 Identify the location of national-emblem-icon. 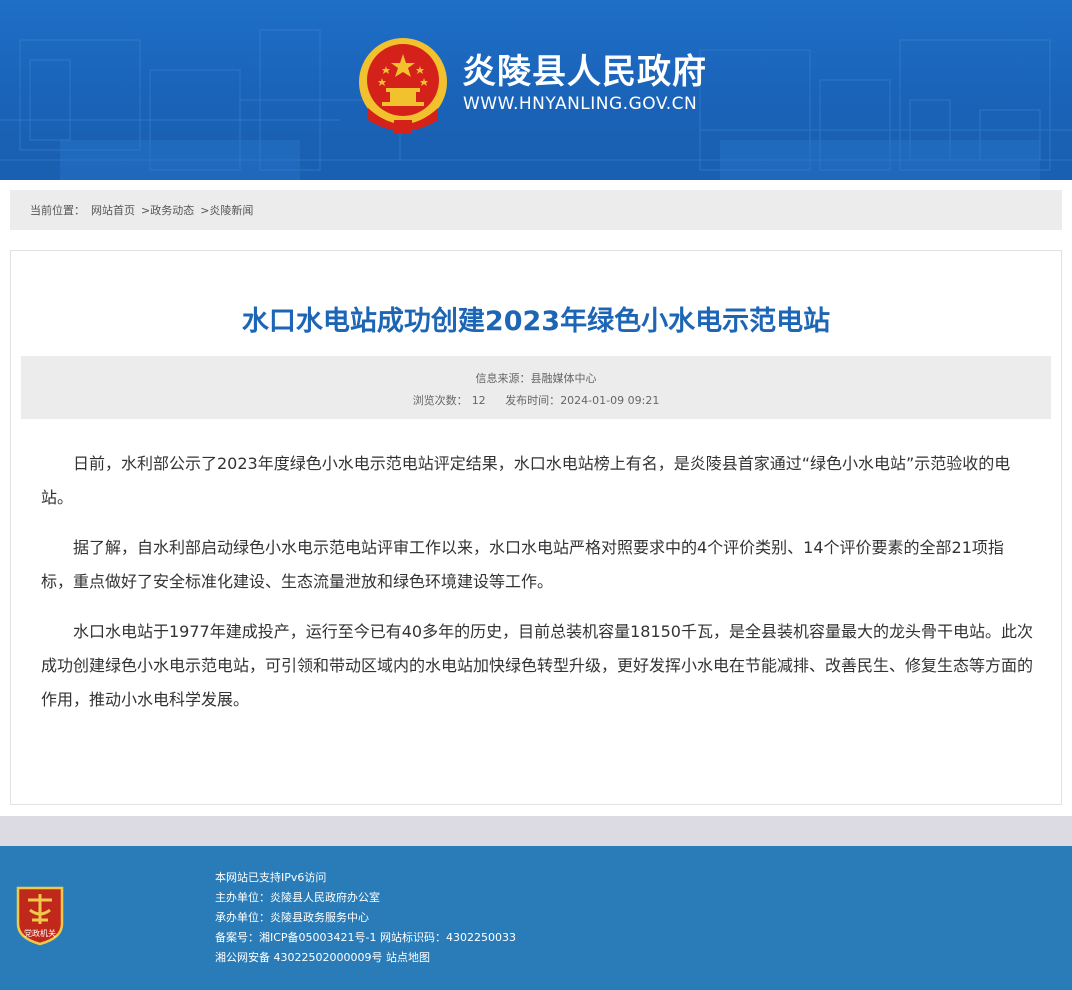
(403, 86).